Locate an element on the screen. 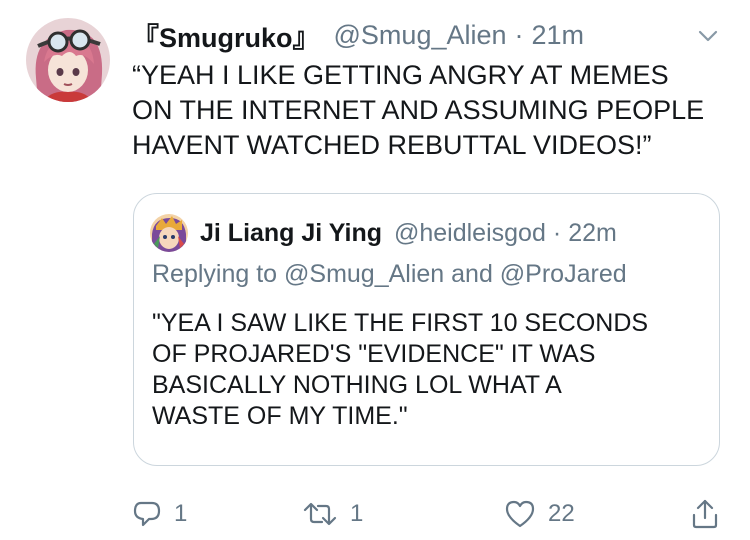 The height and width of the screenshot is (540, 750). chevron-down-icon is located at coordinates (708, 36).